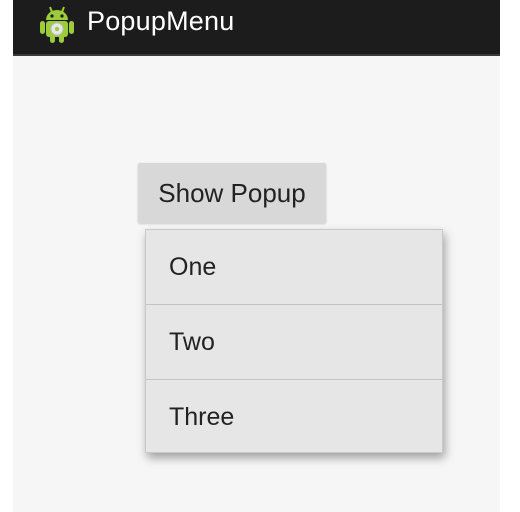 The height and width of the screenshot is (512, 520). I want to click on menu-item-one: One, so click(294, 267).